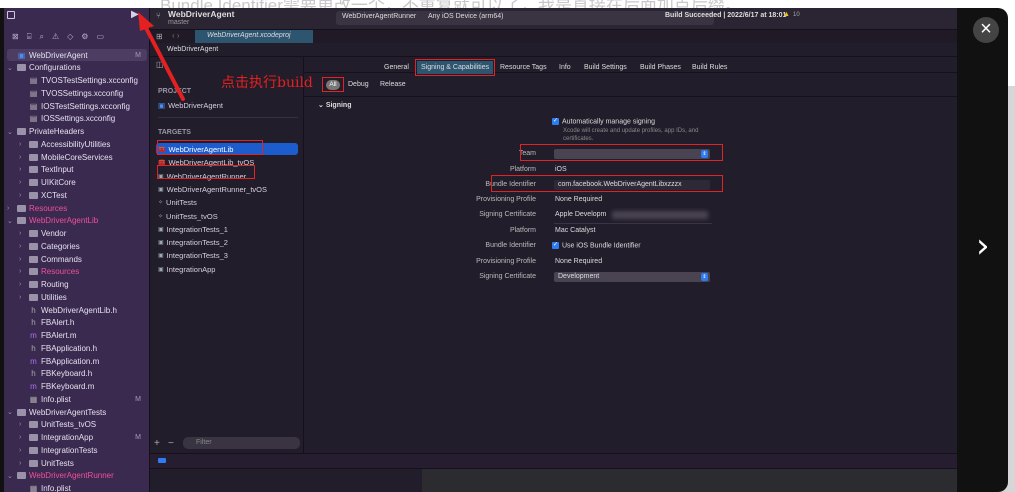 This screenshot has width=1015, height=492. Describe the element at coordinates (983, 246) in the screenshot. I see `next-image-button: ›` at that location.